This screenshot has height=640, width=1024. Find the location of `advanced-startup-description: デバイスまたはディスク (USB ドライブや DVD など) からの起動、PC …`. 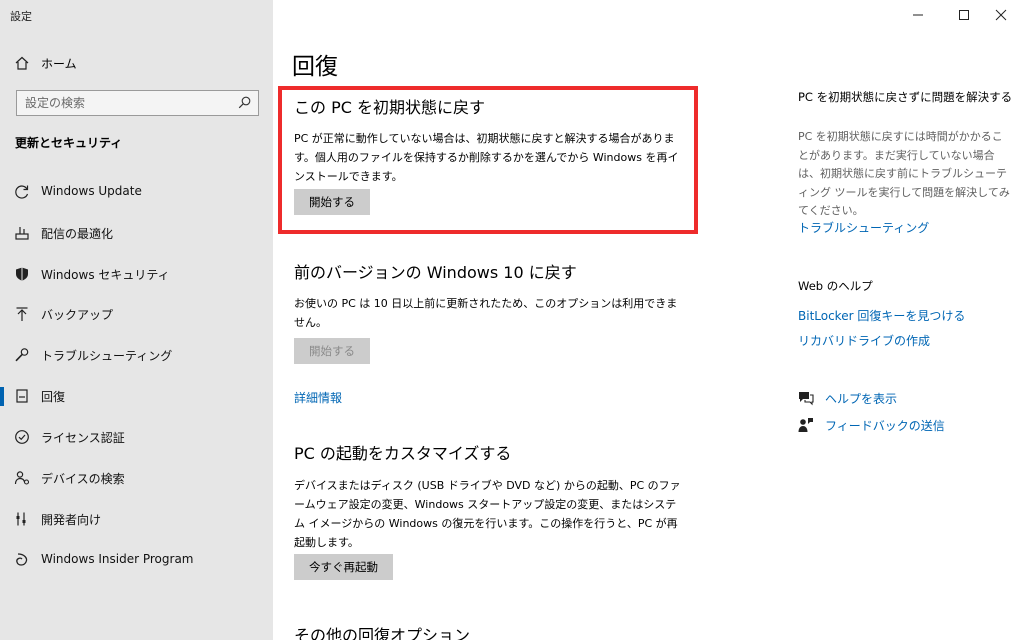

advanced-startup-description: デバイスまたはディスク (USB ドライブや DVD など) からの起動、PC … is located at coordinates (487, 514).